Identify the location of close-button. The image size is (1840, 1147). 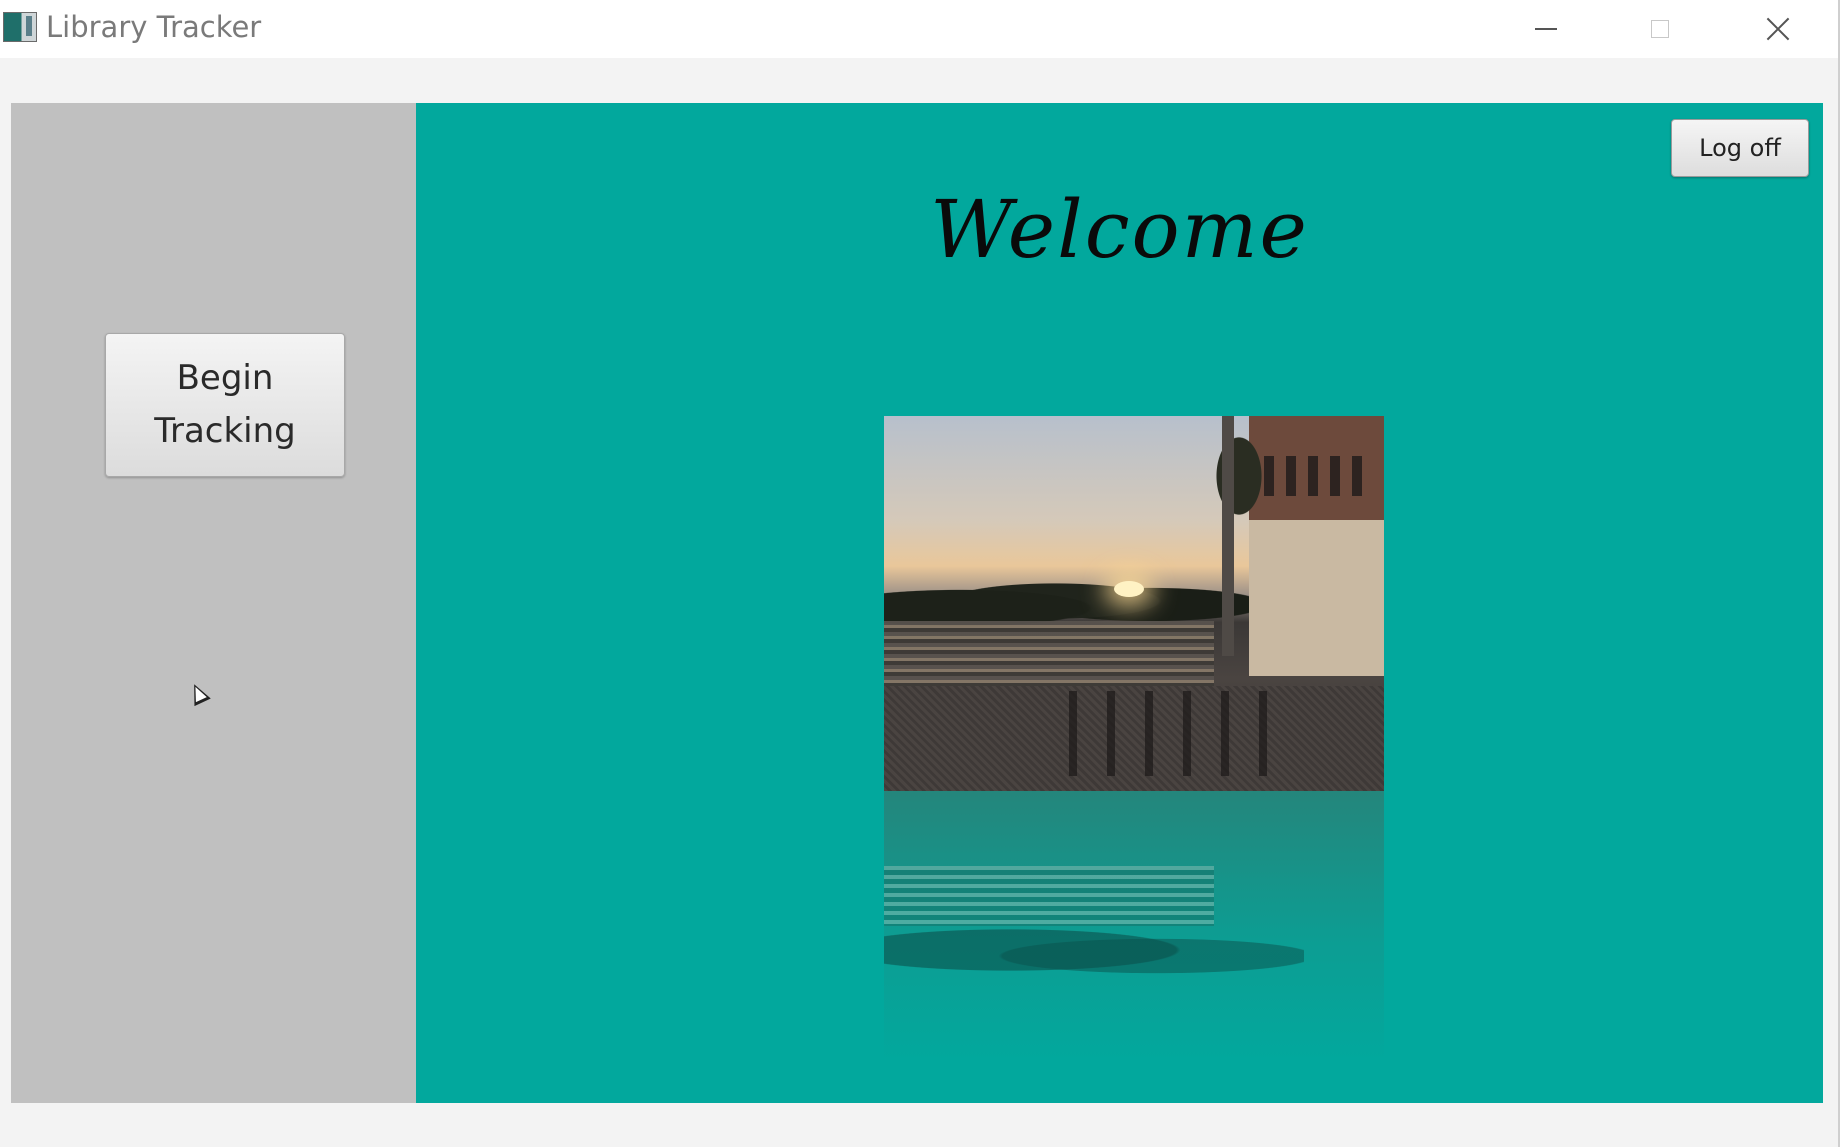
(1778, 29).